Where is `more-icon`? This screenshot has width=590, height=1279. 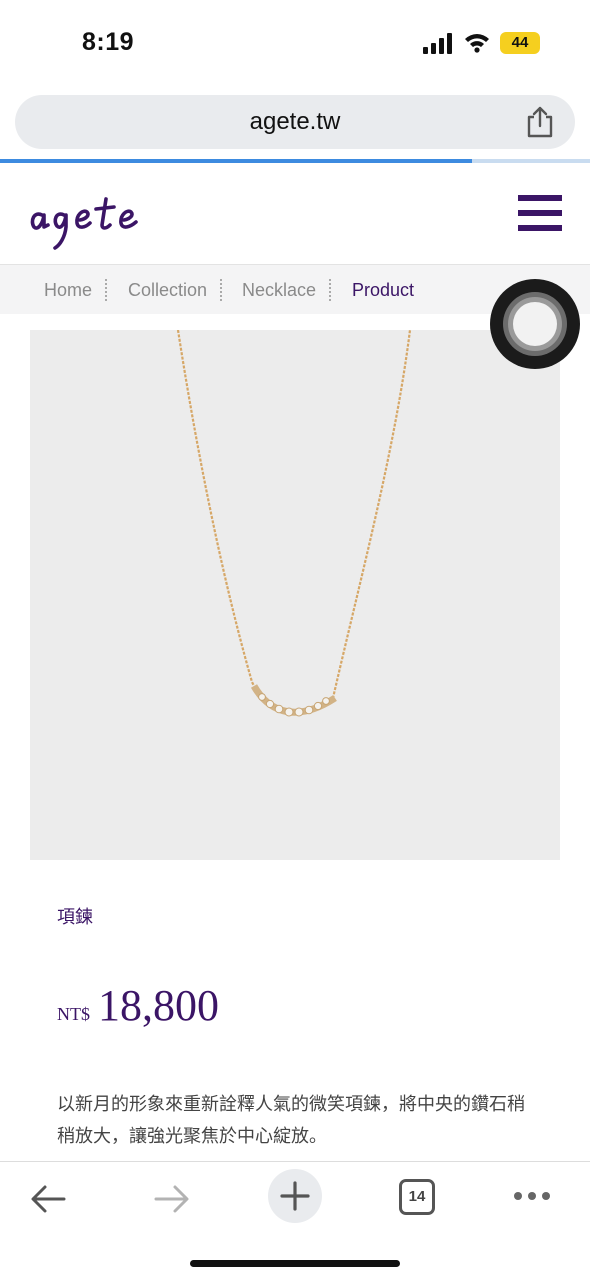
more-icon is located at coordinates (532, 1196).